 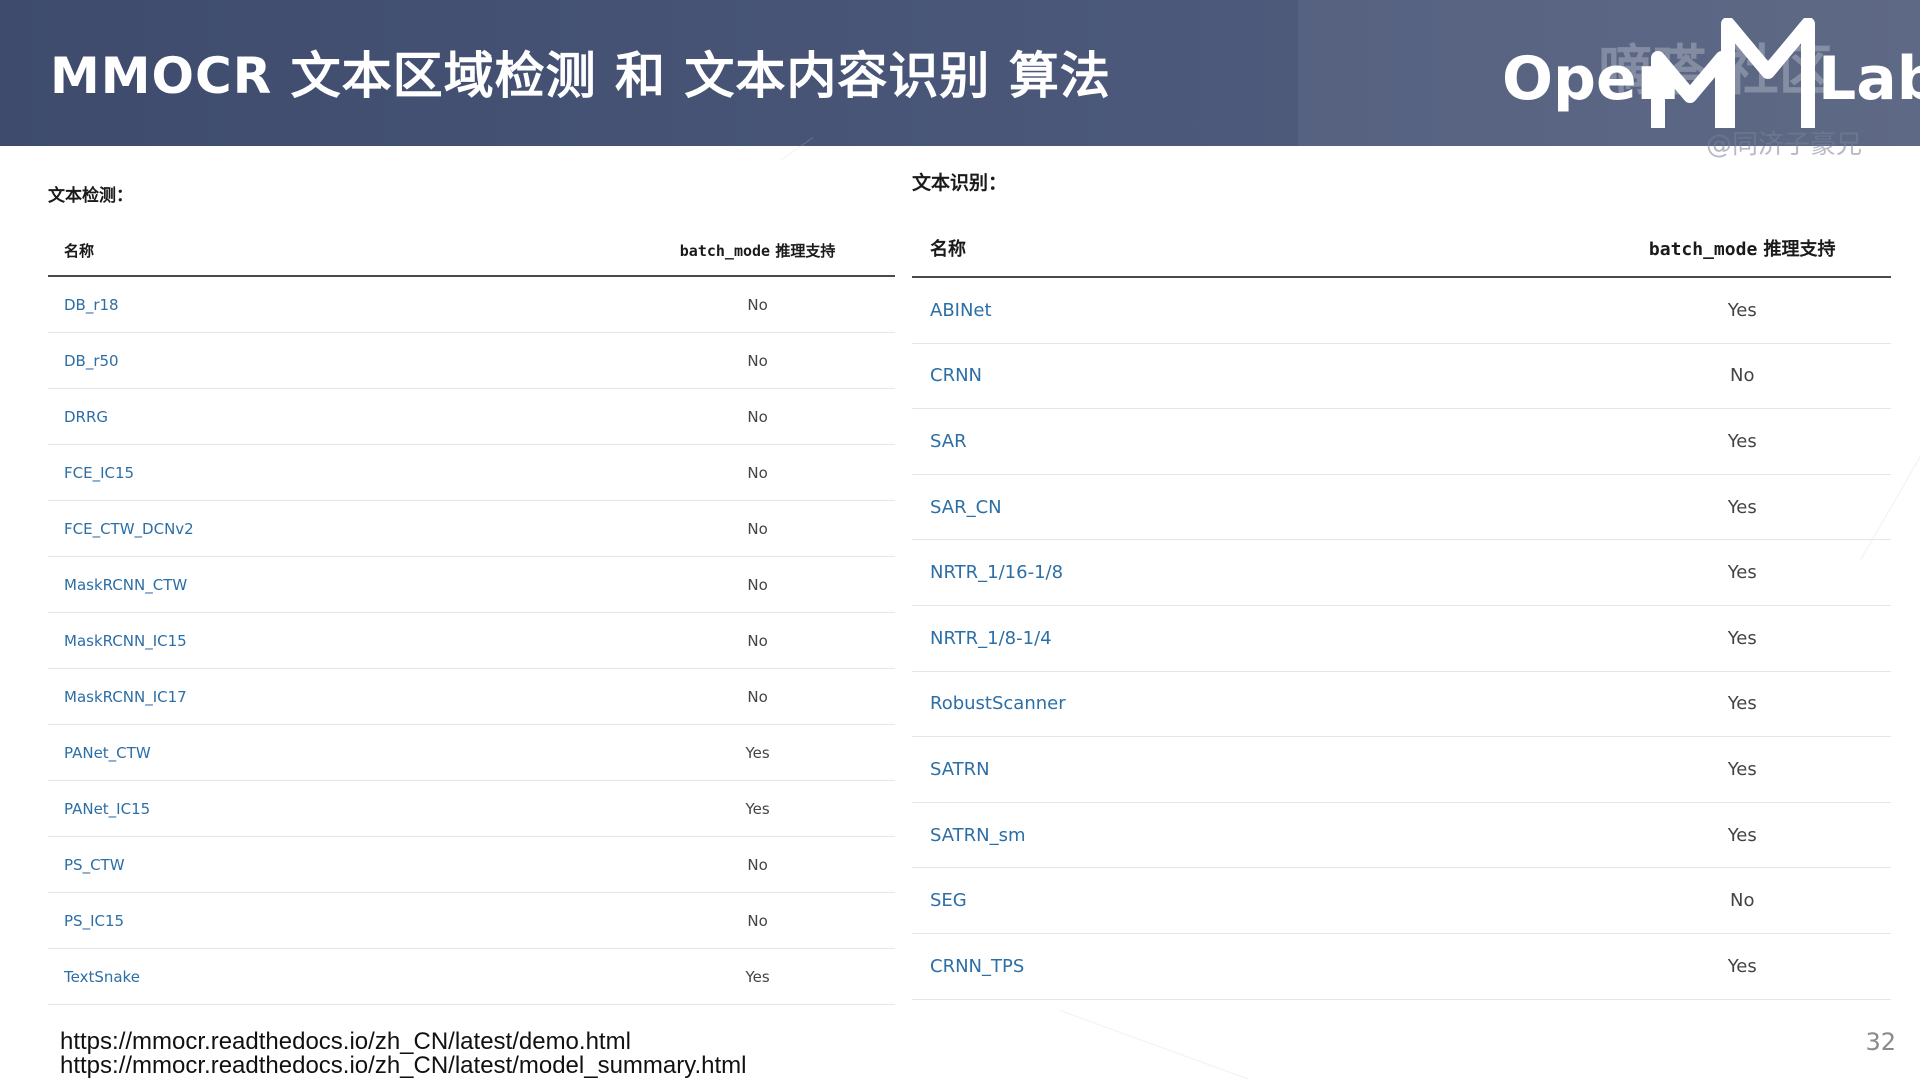 What do you see at coordinates (1253, 966) in the screenshot?
I see `model-name-cell: CRNN_TPS` at bounding box center [1253, 966].